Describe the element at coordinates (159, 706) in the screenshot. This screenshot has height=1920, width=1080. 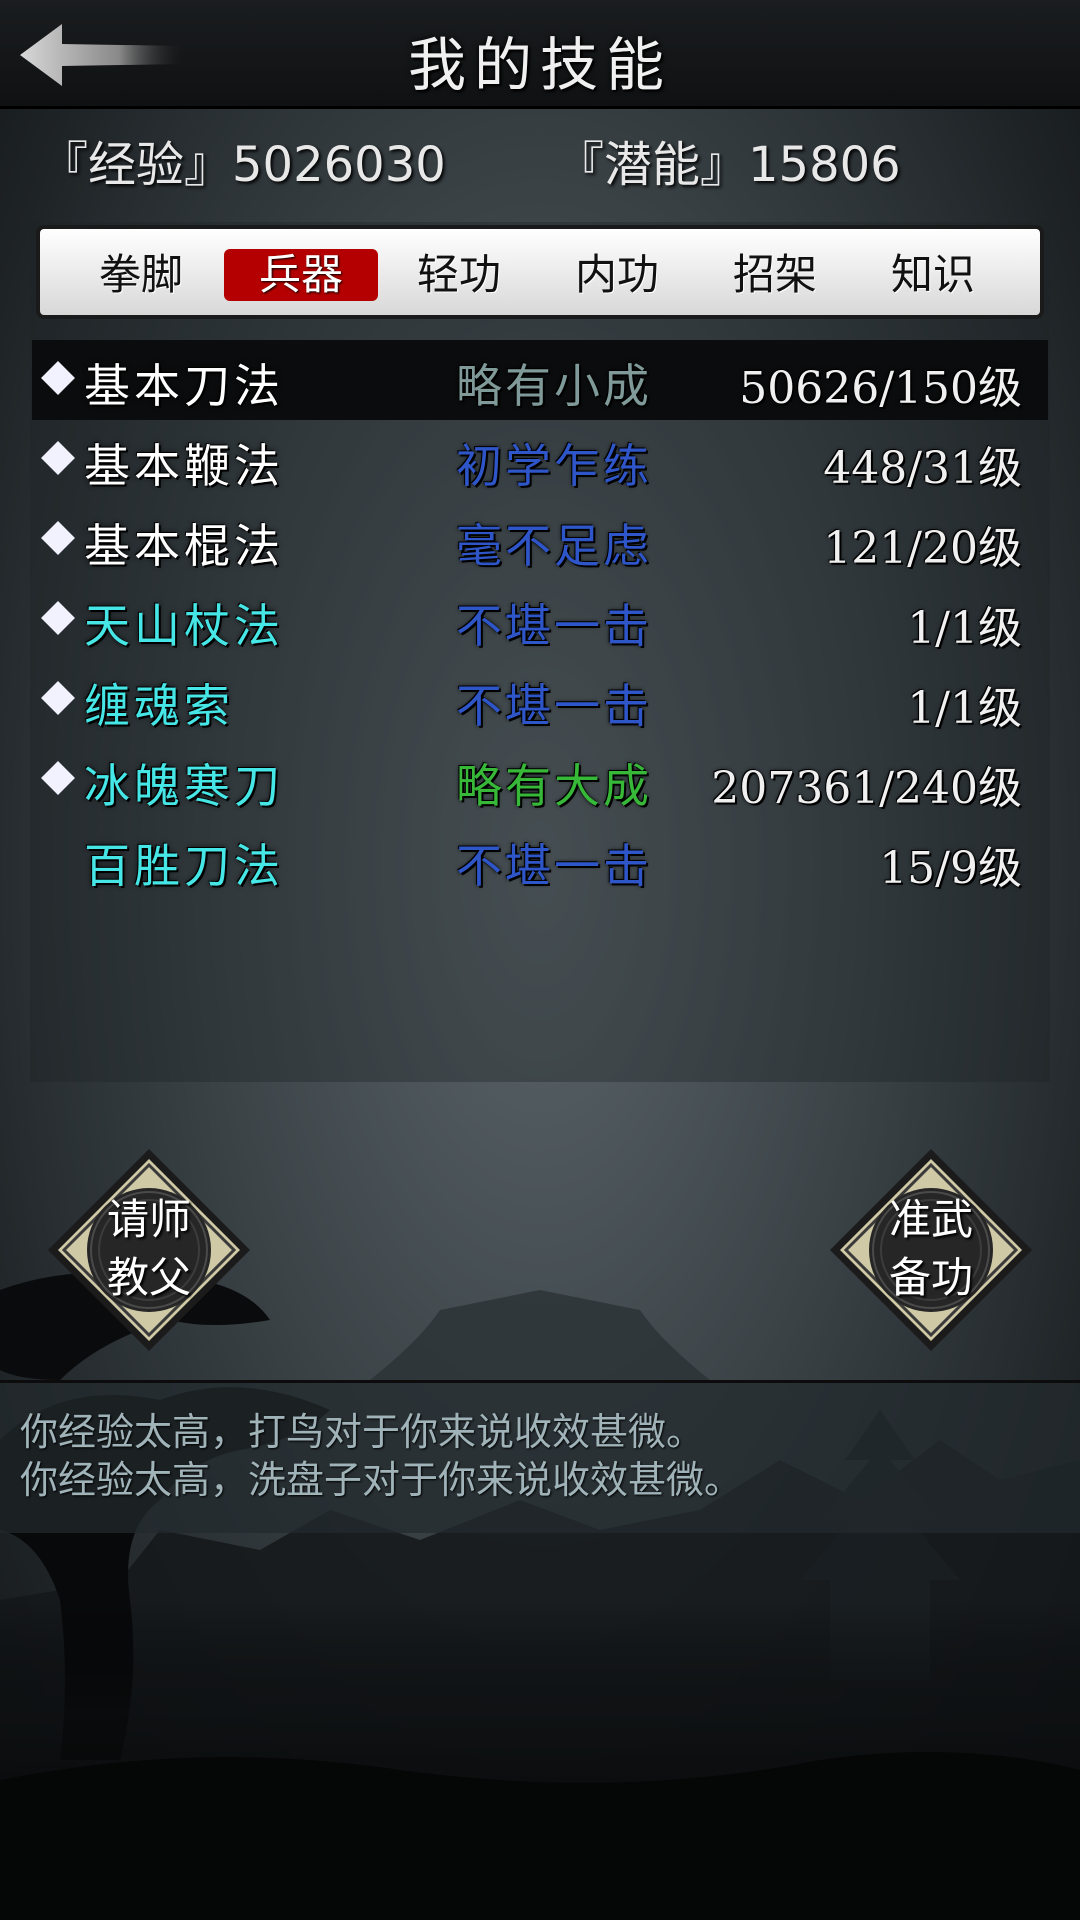
I see `skill-name: 缠魂索` at that location.